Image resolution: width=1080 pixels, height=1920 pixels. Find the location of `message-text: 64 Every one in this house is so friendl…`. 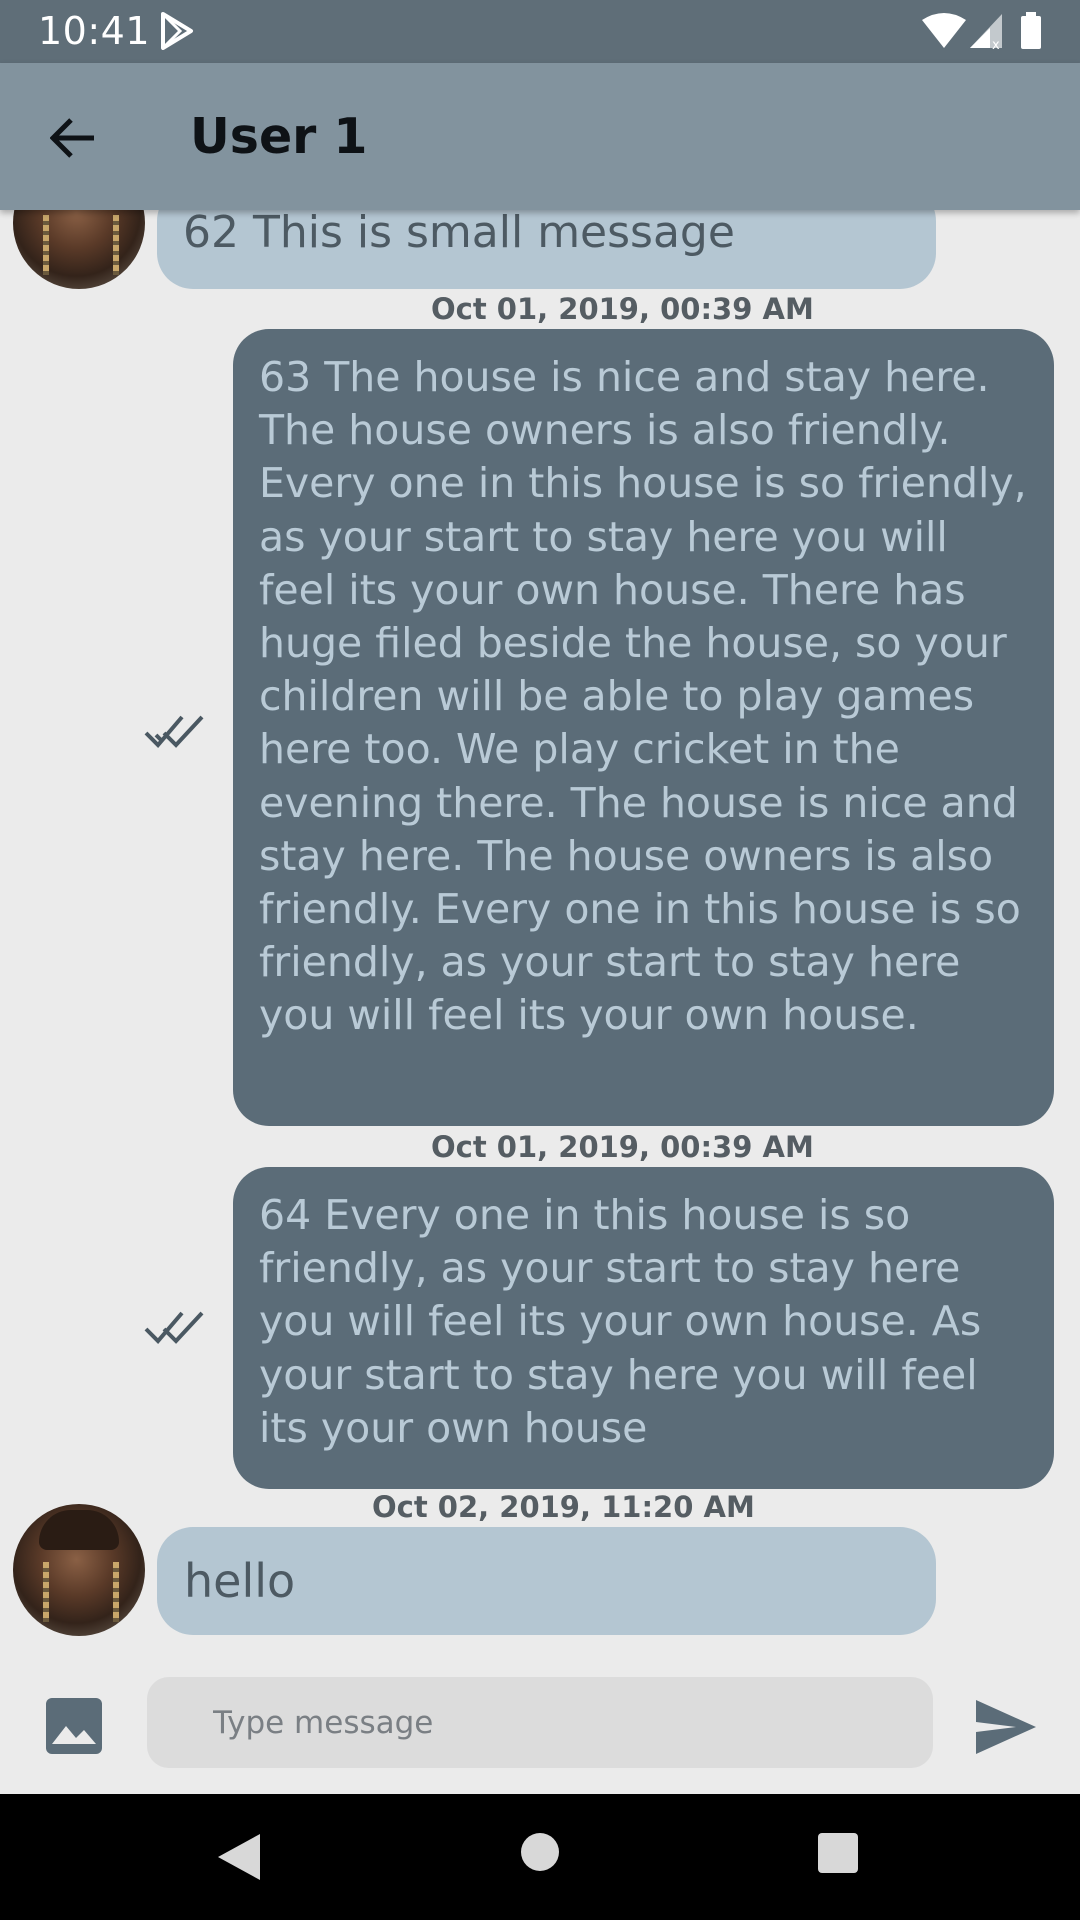

message-text: 64 Every one in this house is so friendl… is located at coordinates (620, 1321).